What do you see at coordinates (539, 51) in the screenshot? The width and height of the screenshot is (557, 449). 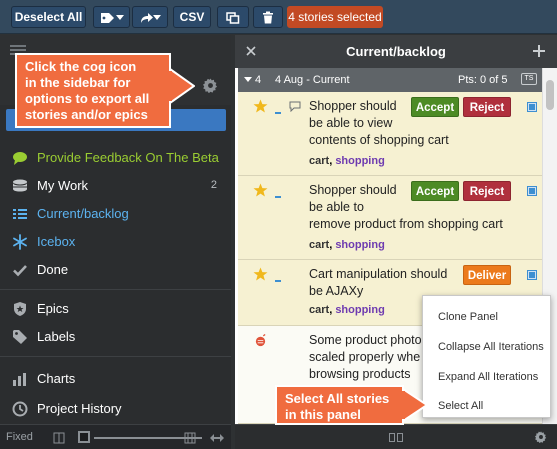 I see `add-story-icon` at bounding box center [539, 51].